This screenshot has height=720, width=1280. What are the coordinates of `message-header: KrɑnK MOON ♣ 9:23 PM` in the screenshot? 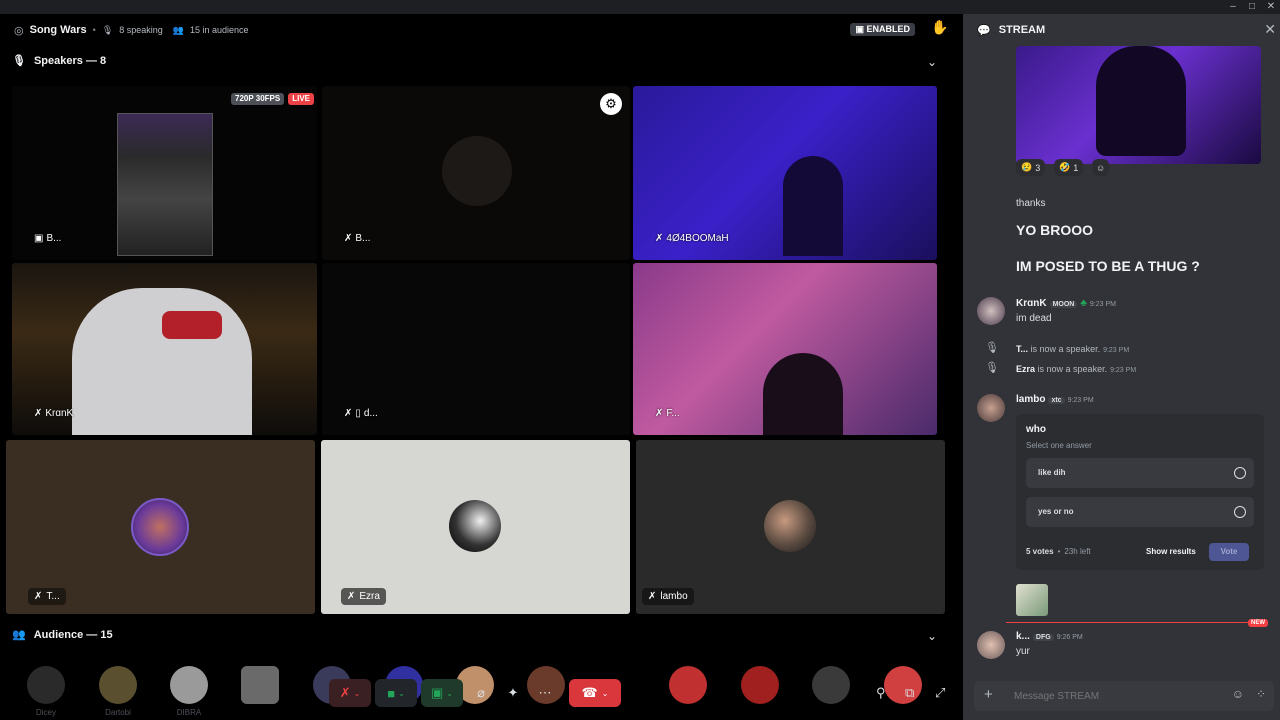 It's located at (1066, 303).